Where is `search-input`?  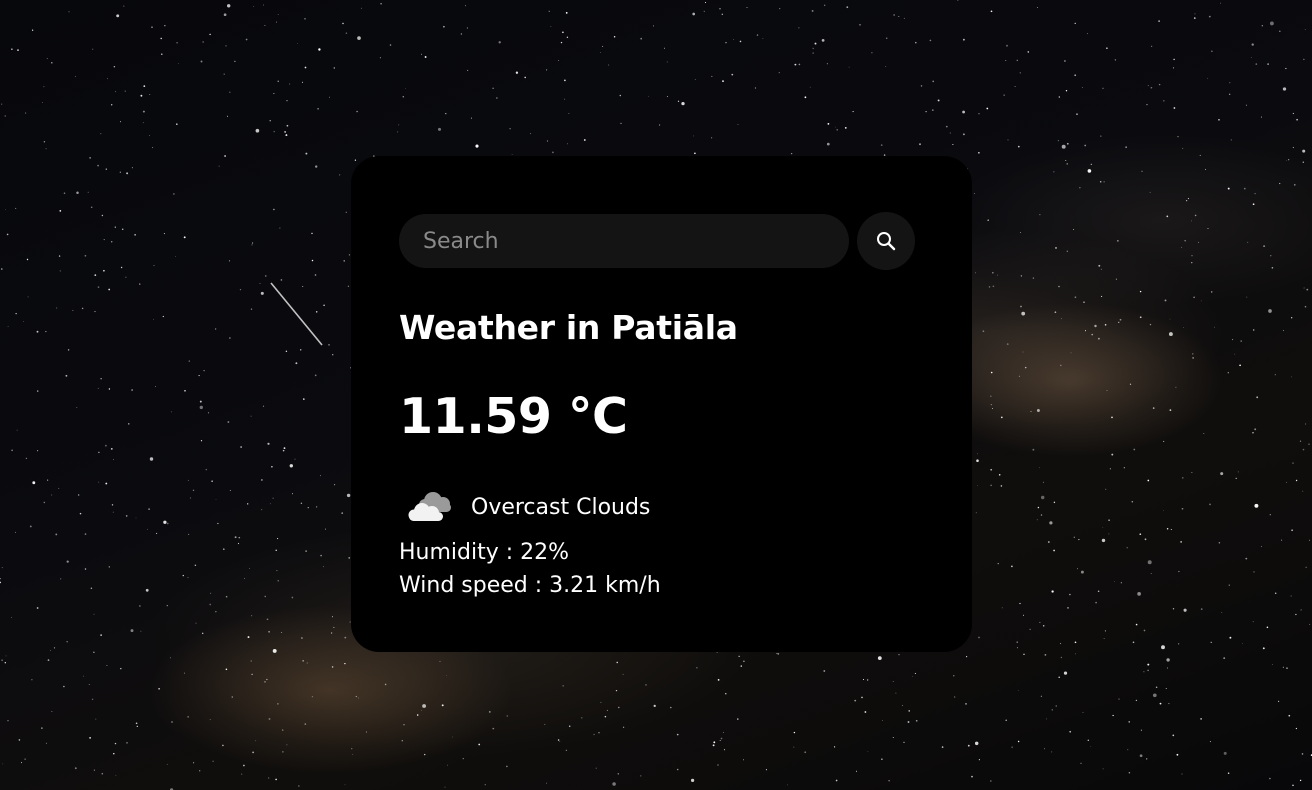
search-input is located at coordinates (624, 241).